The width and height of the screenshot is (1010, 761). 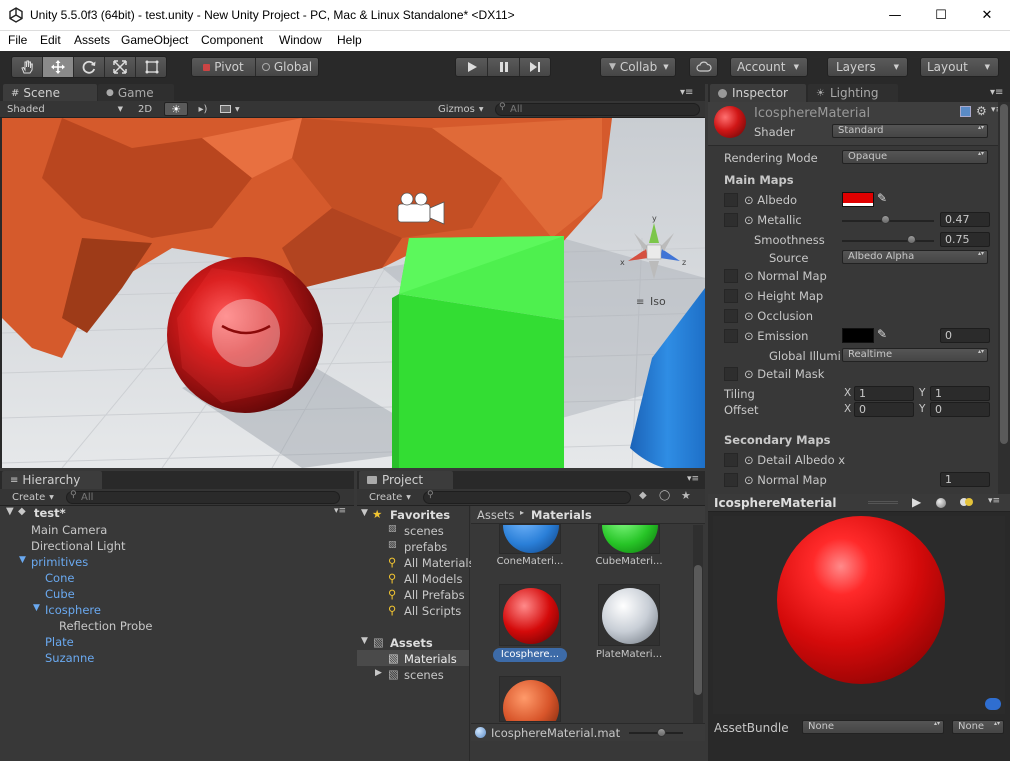 What do you see at coordinates (89, 67) in the screenshot?
I see `rotate-tool-button` at bounding box center [89, 67].